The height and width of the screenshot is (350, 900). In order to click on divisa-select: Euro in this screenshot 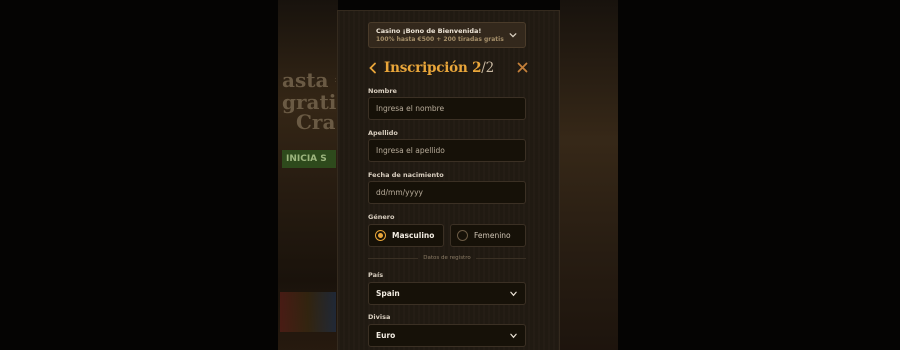, I will do `click(447, 335)`.